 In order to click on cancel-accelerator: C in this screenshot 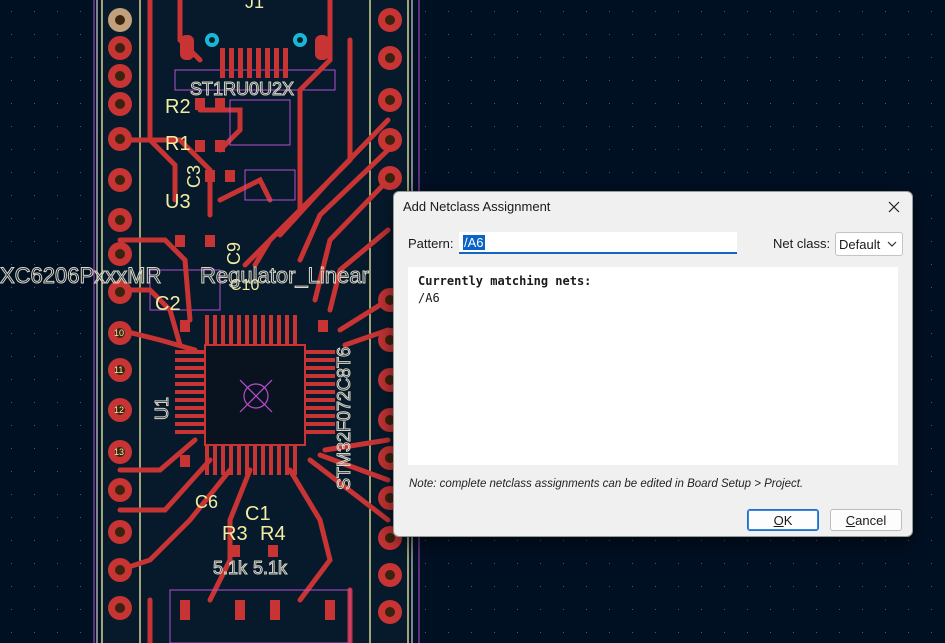, I will do `click(850, 520)`.